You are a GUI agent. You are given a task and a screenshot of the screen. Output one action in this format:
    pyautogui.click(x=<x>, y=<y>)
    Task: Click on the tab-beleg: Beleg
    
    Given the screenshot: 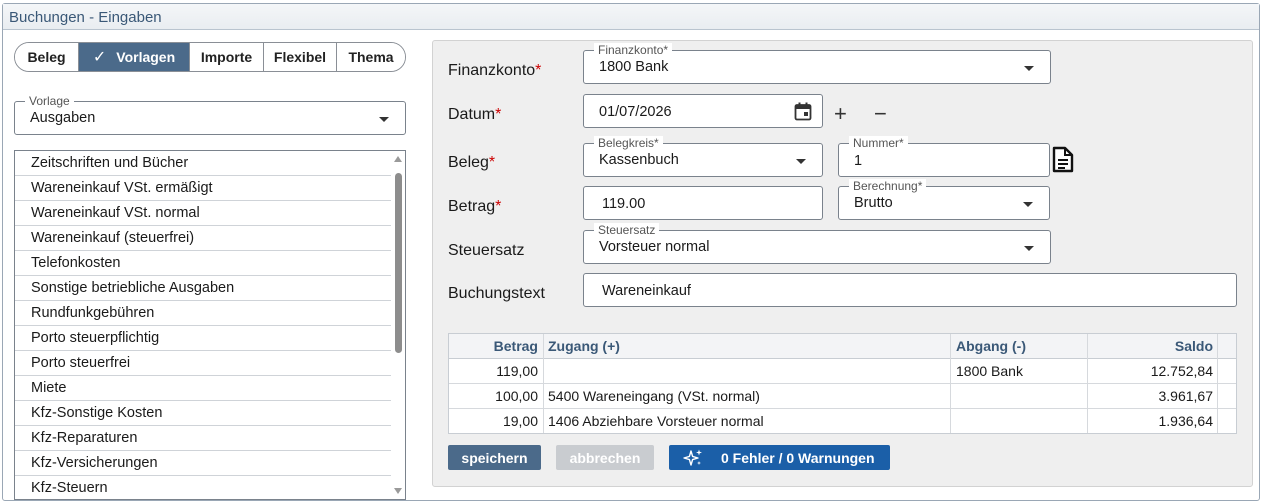 What is the action you would take?
    pyautogui.click(x=47, y=57)
    